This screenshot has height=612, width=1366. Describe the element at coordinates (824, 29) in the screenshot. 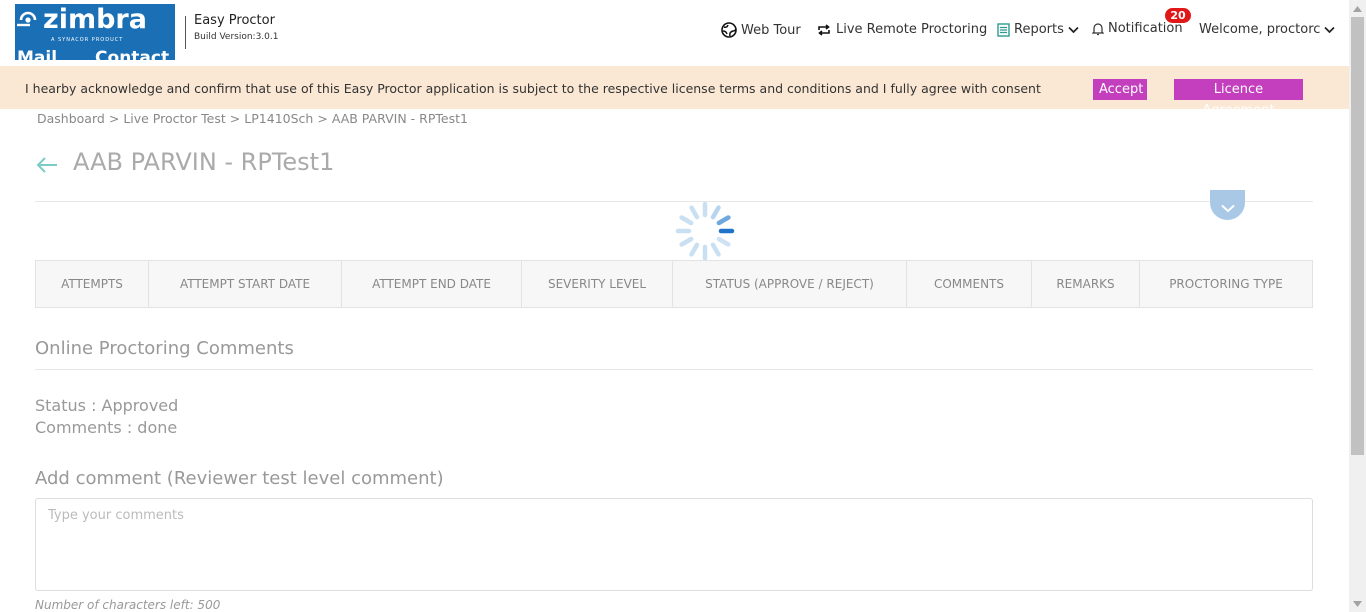

I see `repeat-icon` at that location.